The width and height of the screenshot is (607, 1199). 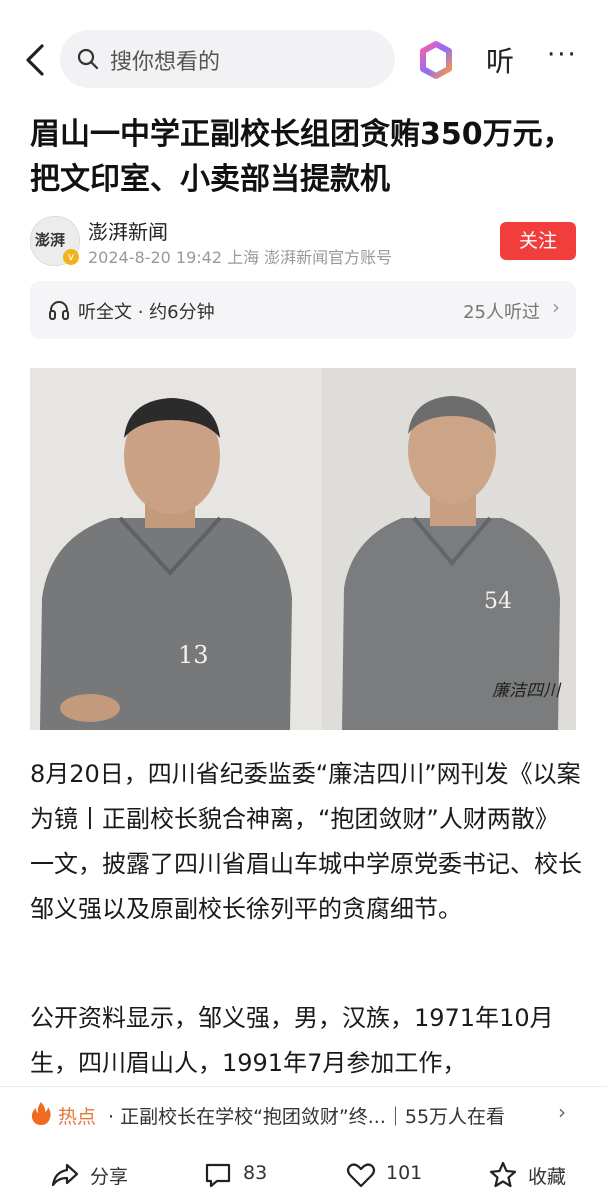 What do you see at coordinates (404, 1173) in the screenshot?
I see `like-count: 101` at bounding box center [404, 1173].